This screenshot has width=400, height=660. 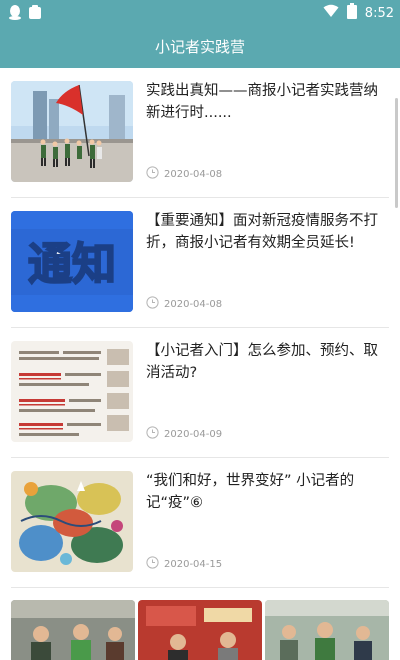 What do you see at coordinates (268, 362) in the screenshot?
I see `article-title: 【小记者入门】怎么参加、预约、取消活动?` at bounding box center [268, 362].